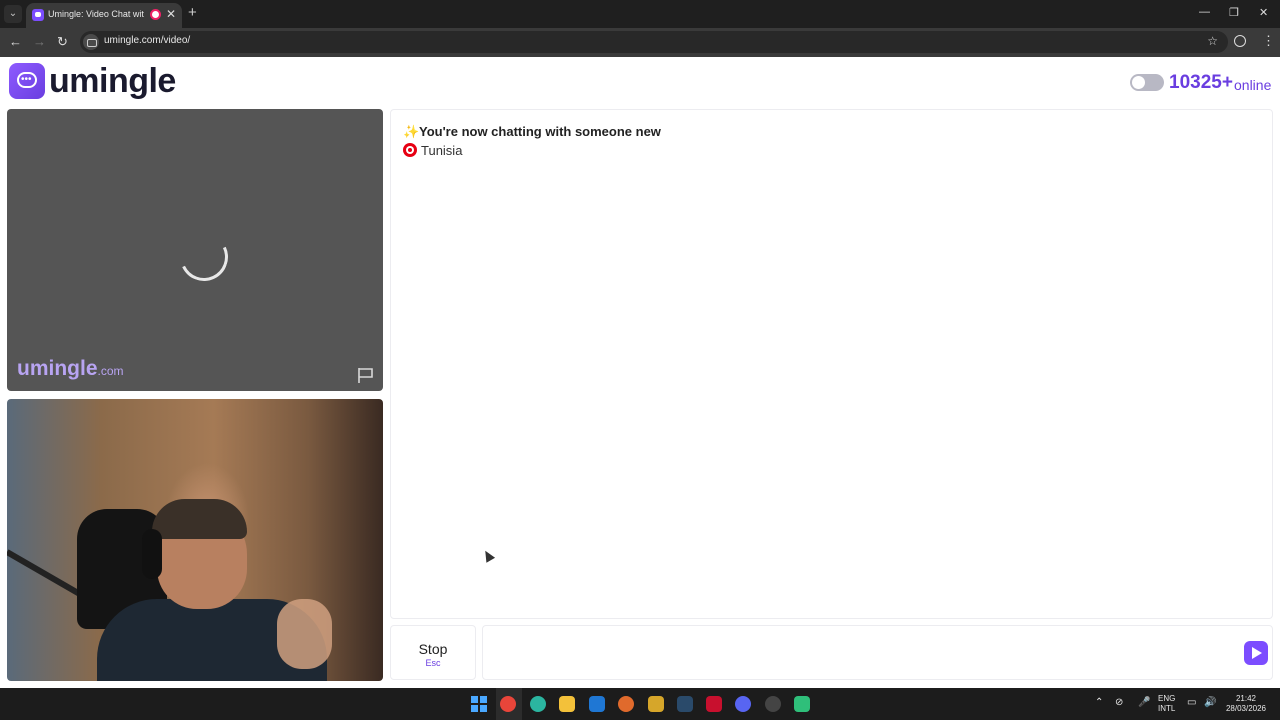 Image resolution: width=1280 pixels, height=720 pixels. I want to click on clock: 21:42 28/03/2026, so click(1246, 704).